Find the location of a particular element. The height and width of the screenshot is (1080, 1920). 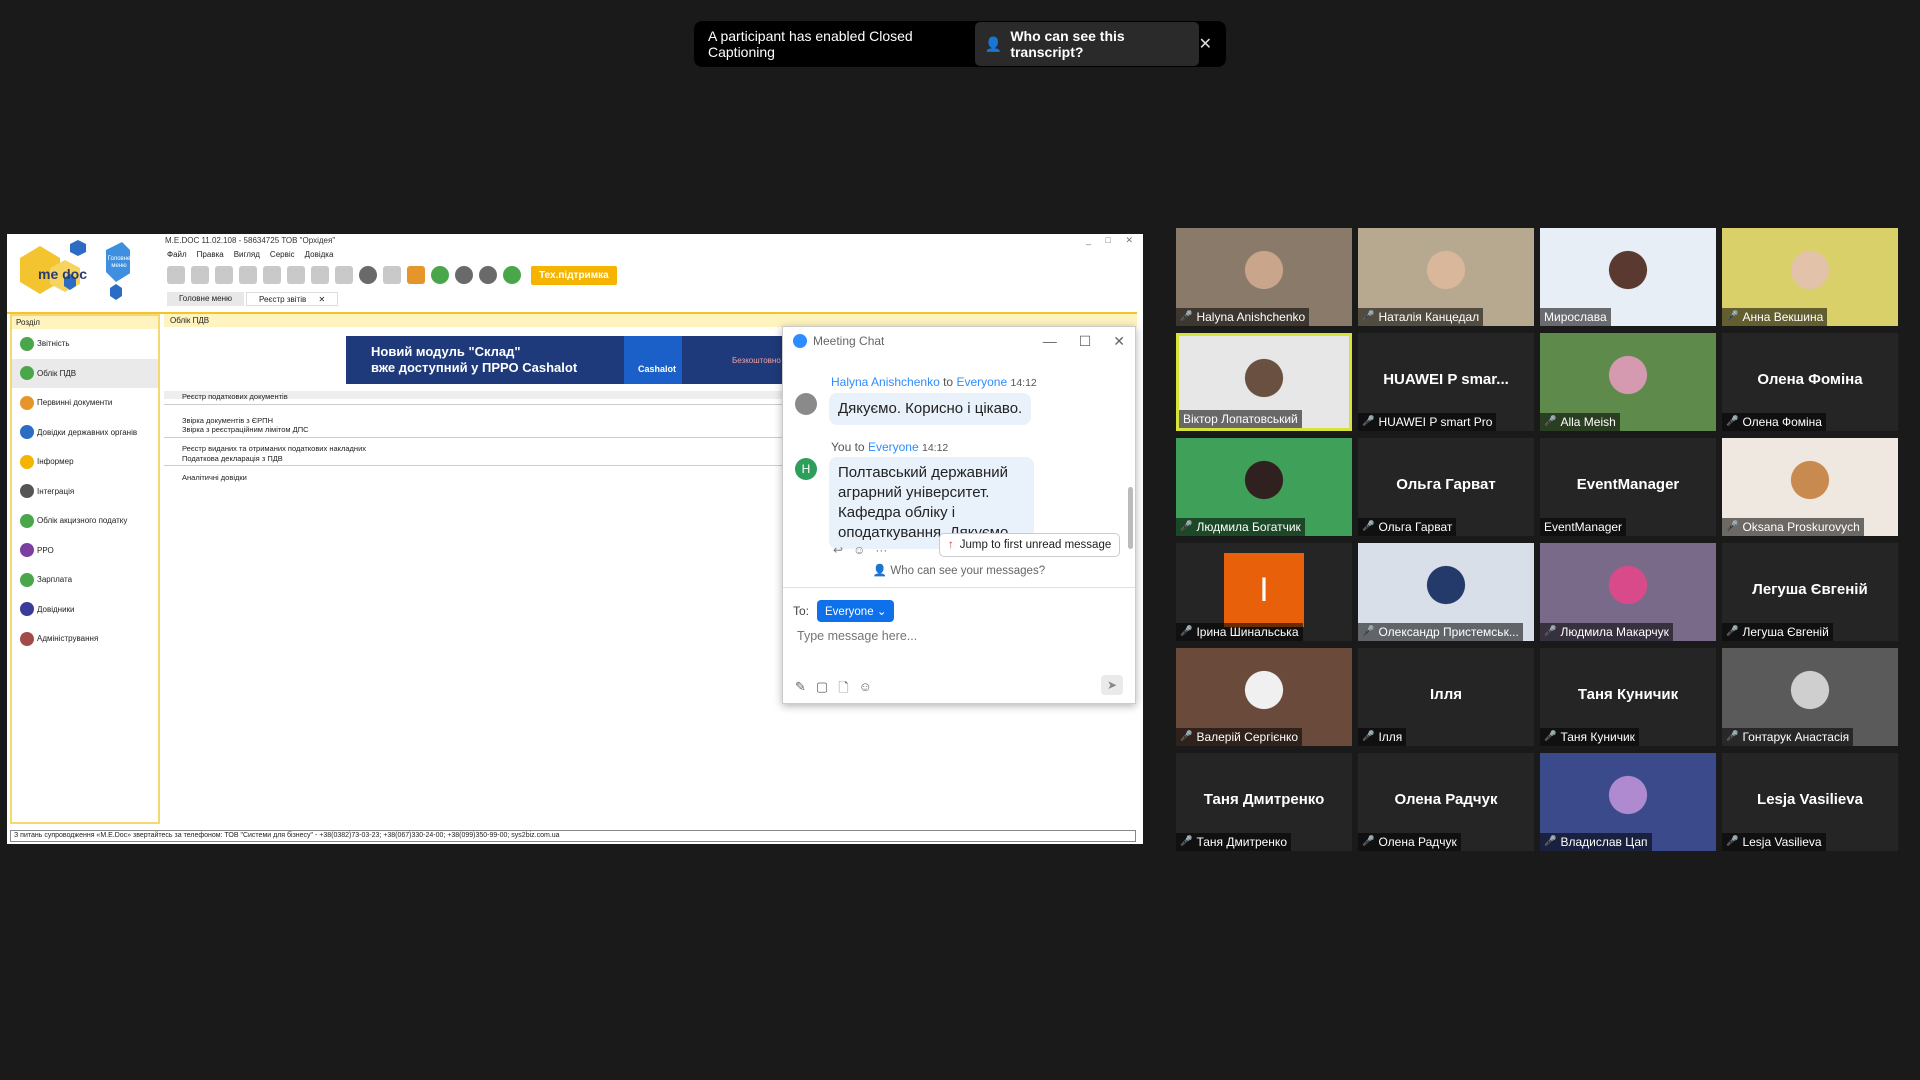

participant-tile: Таня Дмитренко 🎤 Таня Дмитренко is located at coordinates (1264, 802).